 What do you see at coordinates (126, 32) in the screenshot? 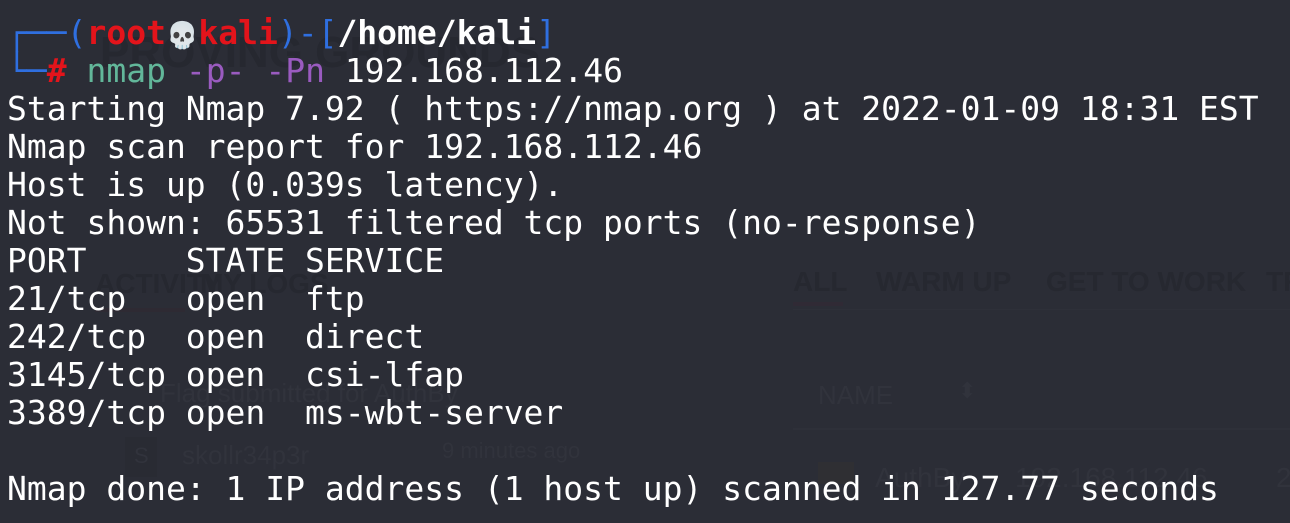
I see `prompt-user: root` at bounding box center [126, 32].